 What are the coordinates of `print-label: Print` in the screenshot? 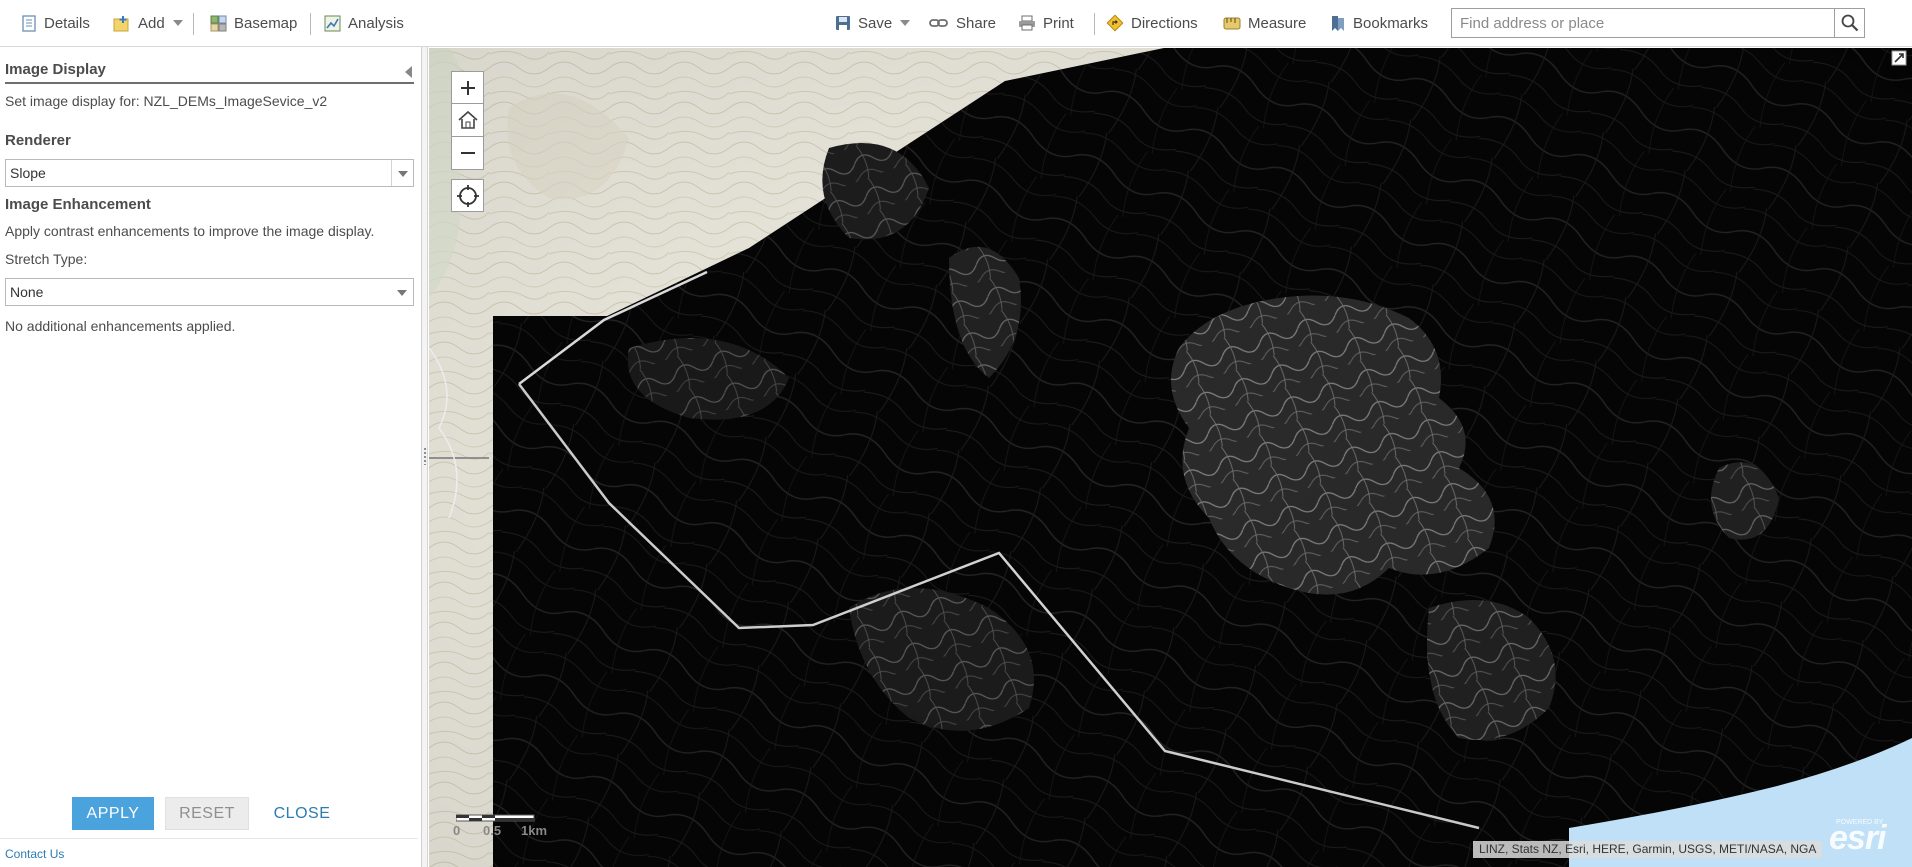 It's located at (1058, 23).